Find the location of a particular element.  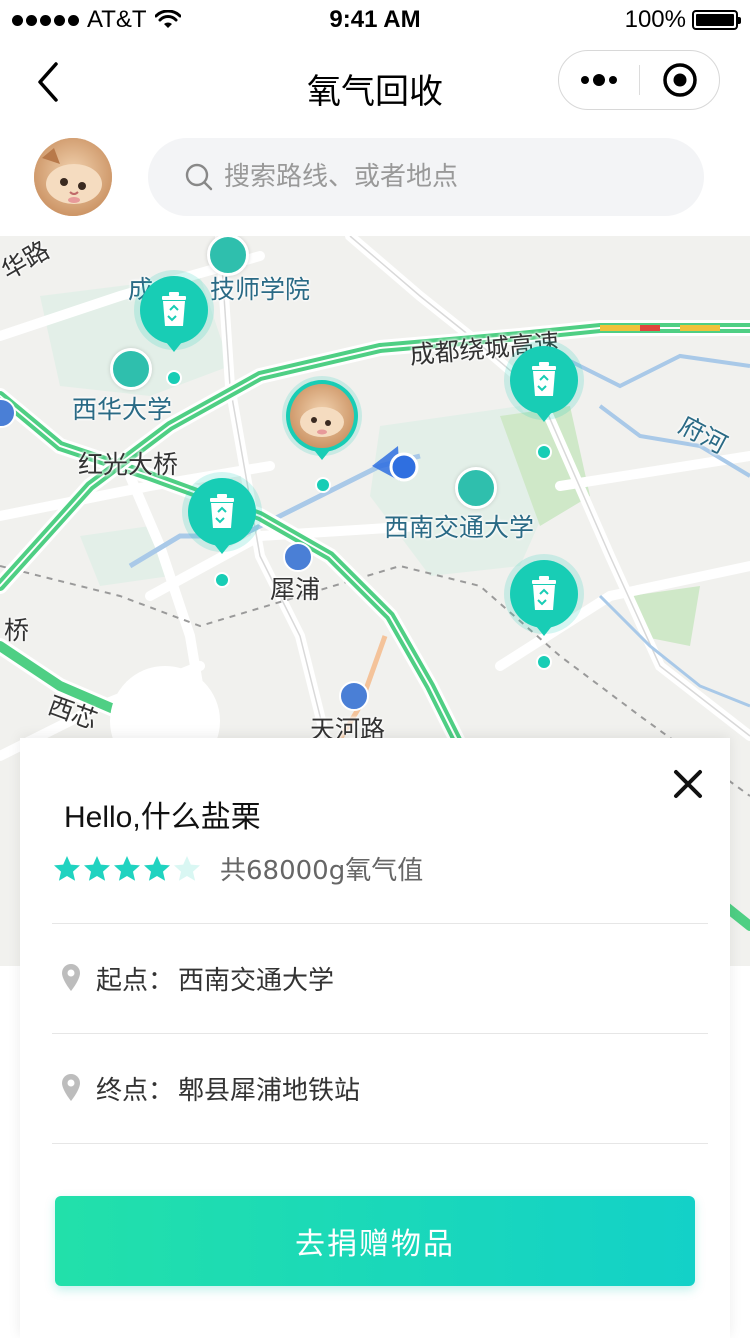

end-label: 终点： is located at coordinates (135, 1090).